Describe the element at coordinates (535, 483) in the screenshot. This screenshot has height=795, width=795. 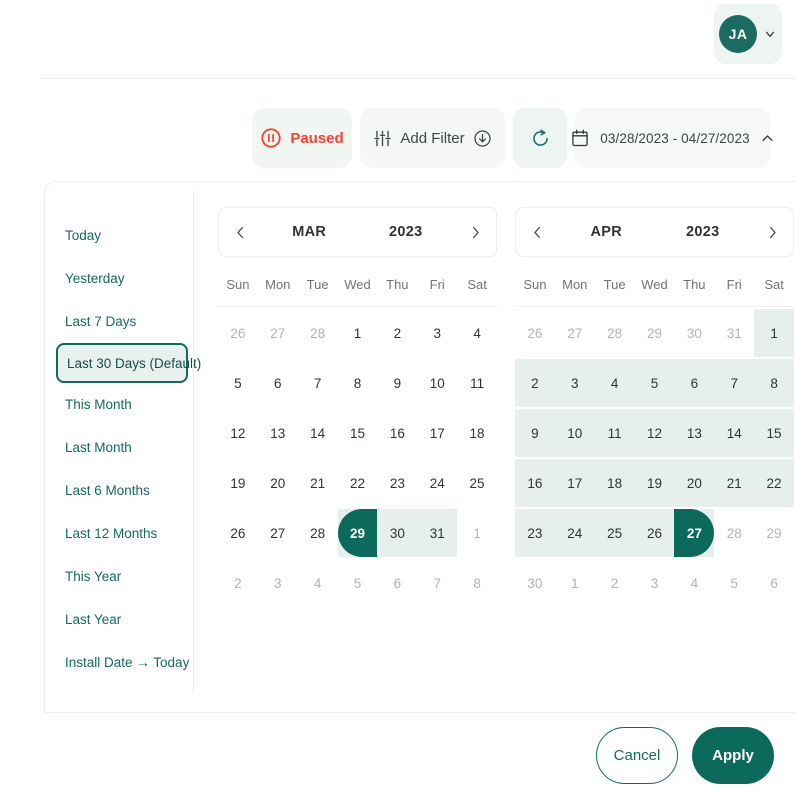
I see `calendar-day: 16` at that location.